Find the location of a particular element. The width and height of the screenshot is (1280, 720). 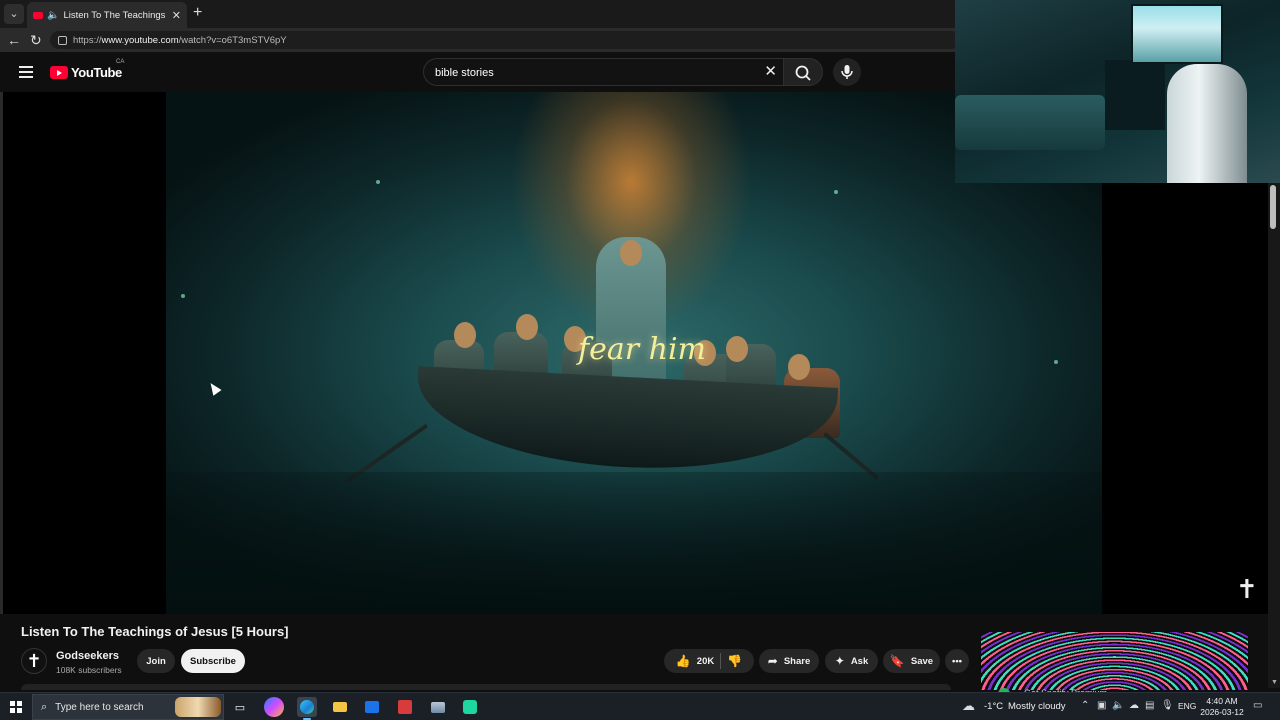

video-caption-text: fear him is located at coordinates (642, 349).